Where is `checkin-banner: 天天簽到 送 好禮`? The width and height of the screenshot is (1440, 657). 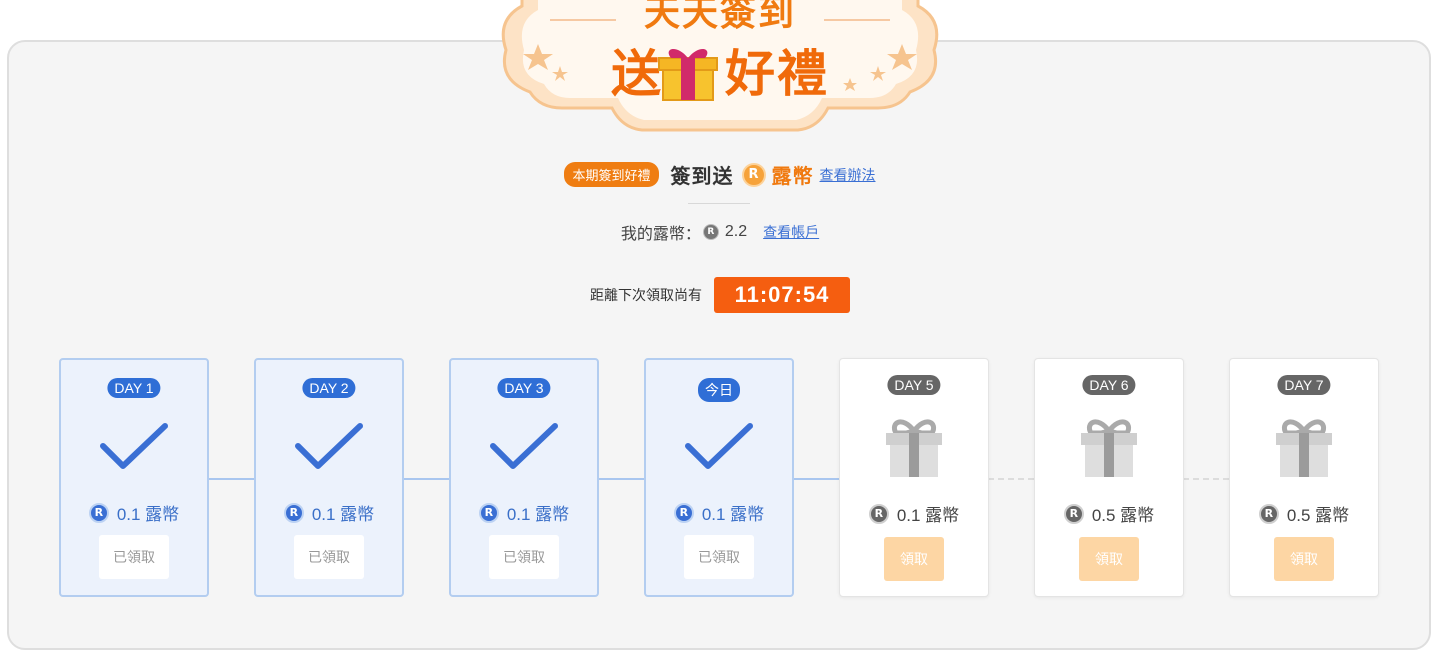 checkin-banner: 天天簽到 送 好禮 is located at coordinates (720, 66).